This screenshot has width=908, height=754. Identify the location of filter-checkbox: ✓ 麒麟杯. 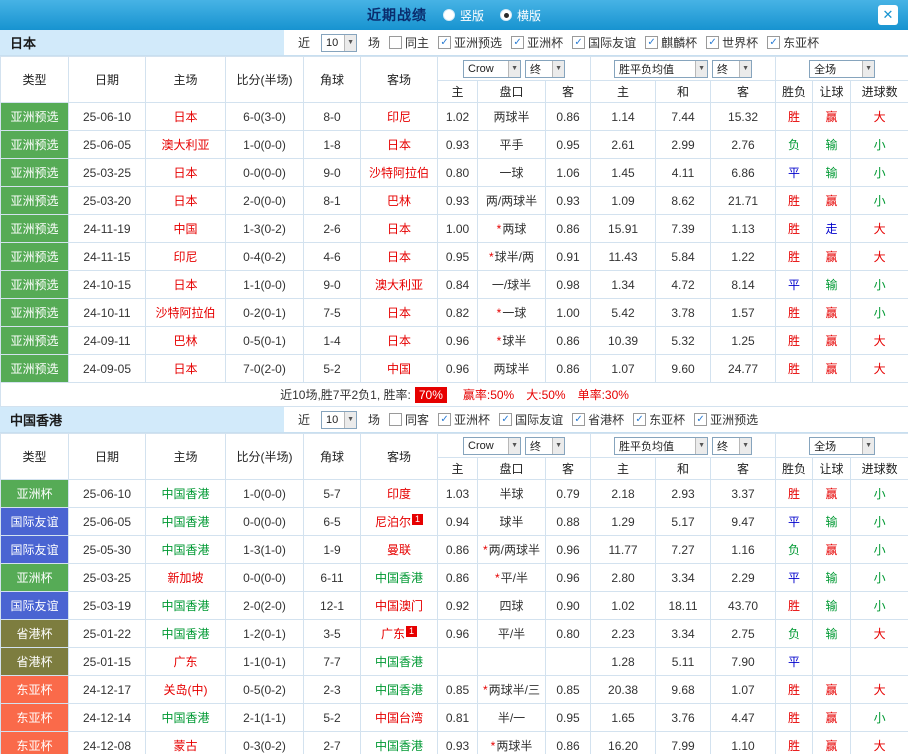
(671, 42).